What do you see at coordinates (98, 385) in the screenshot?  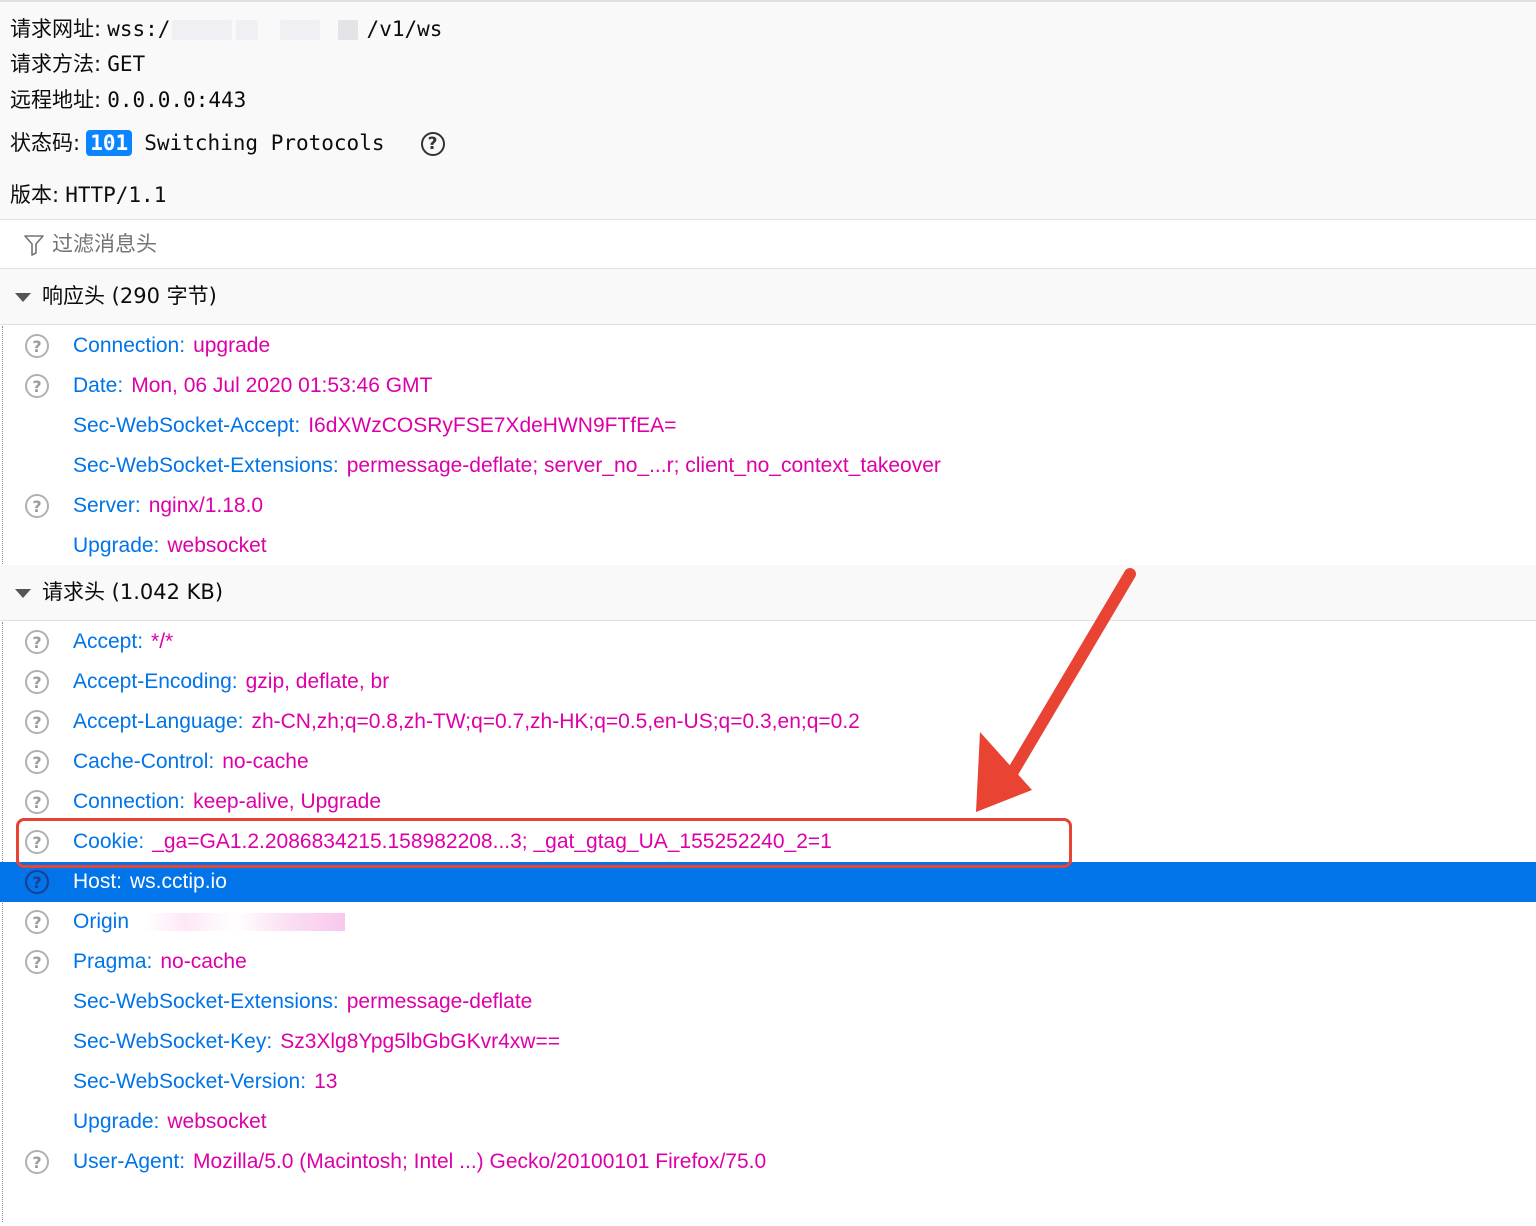 I see `header-name: Date:` at bounding box center [98, 385].